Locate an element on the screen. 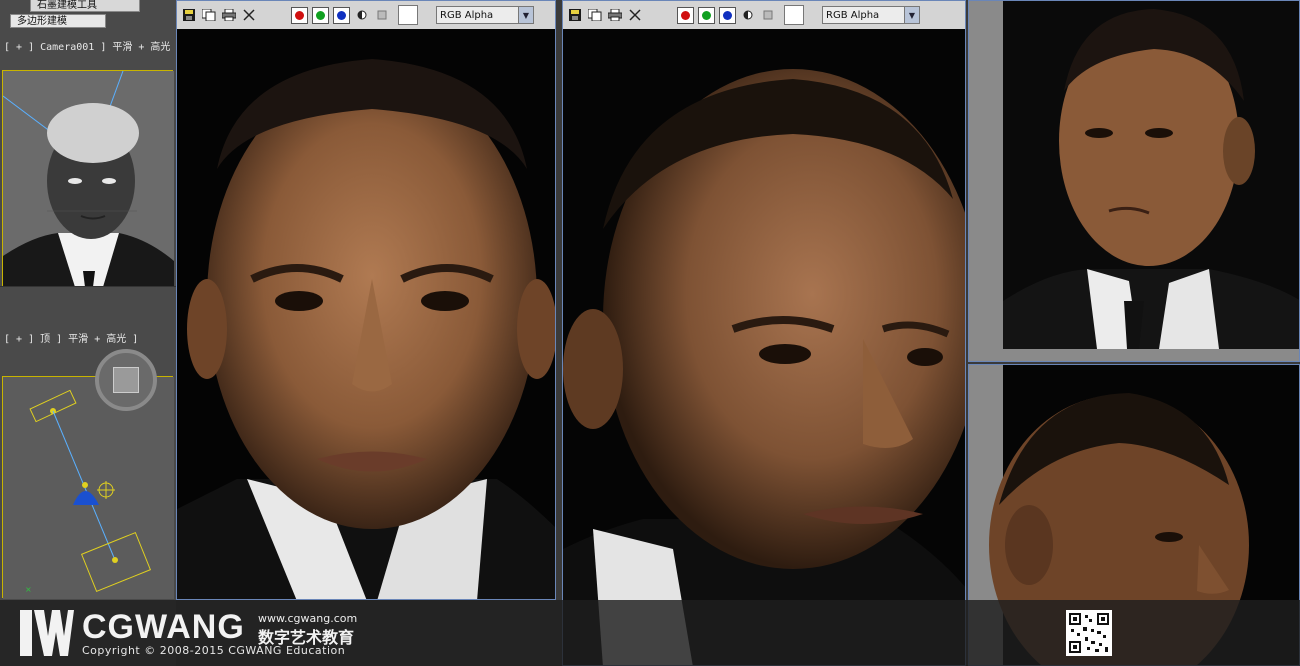  viewport-camera is located at coordinates (88, 178).